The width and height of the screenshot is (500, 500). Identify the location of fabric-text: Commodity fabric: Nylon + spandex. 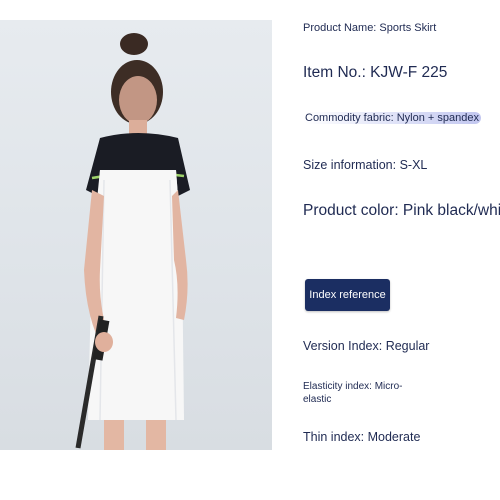
(392, 118).